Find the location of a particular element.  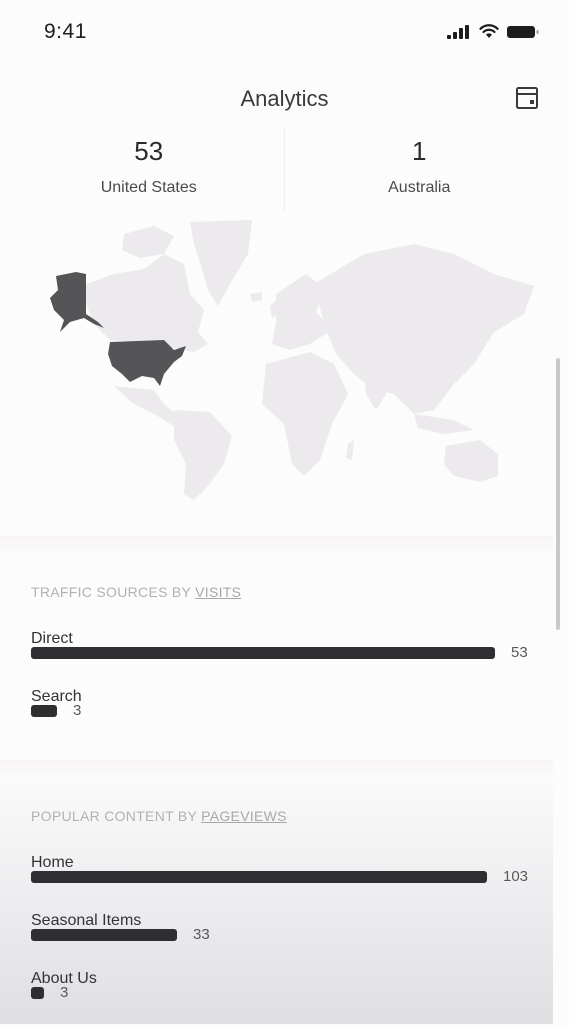

map-region-asia is located at coordinates (424, 329).